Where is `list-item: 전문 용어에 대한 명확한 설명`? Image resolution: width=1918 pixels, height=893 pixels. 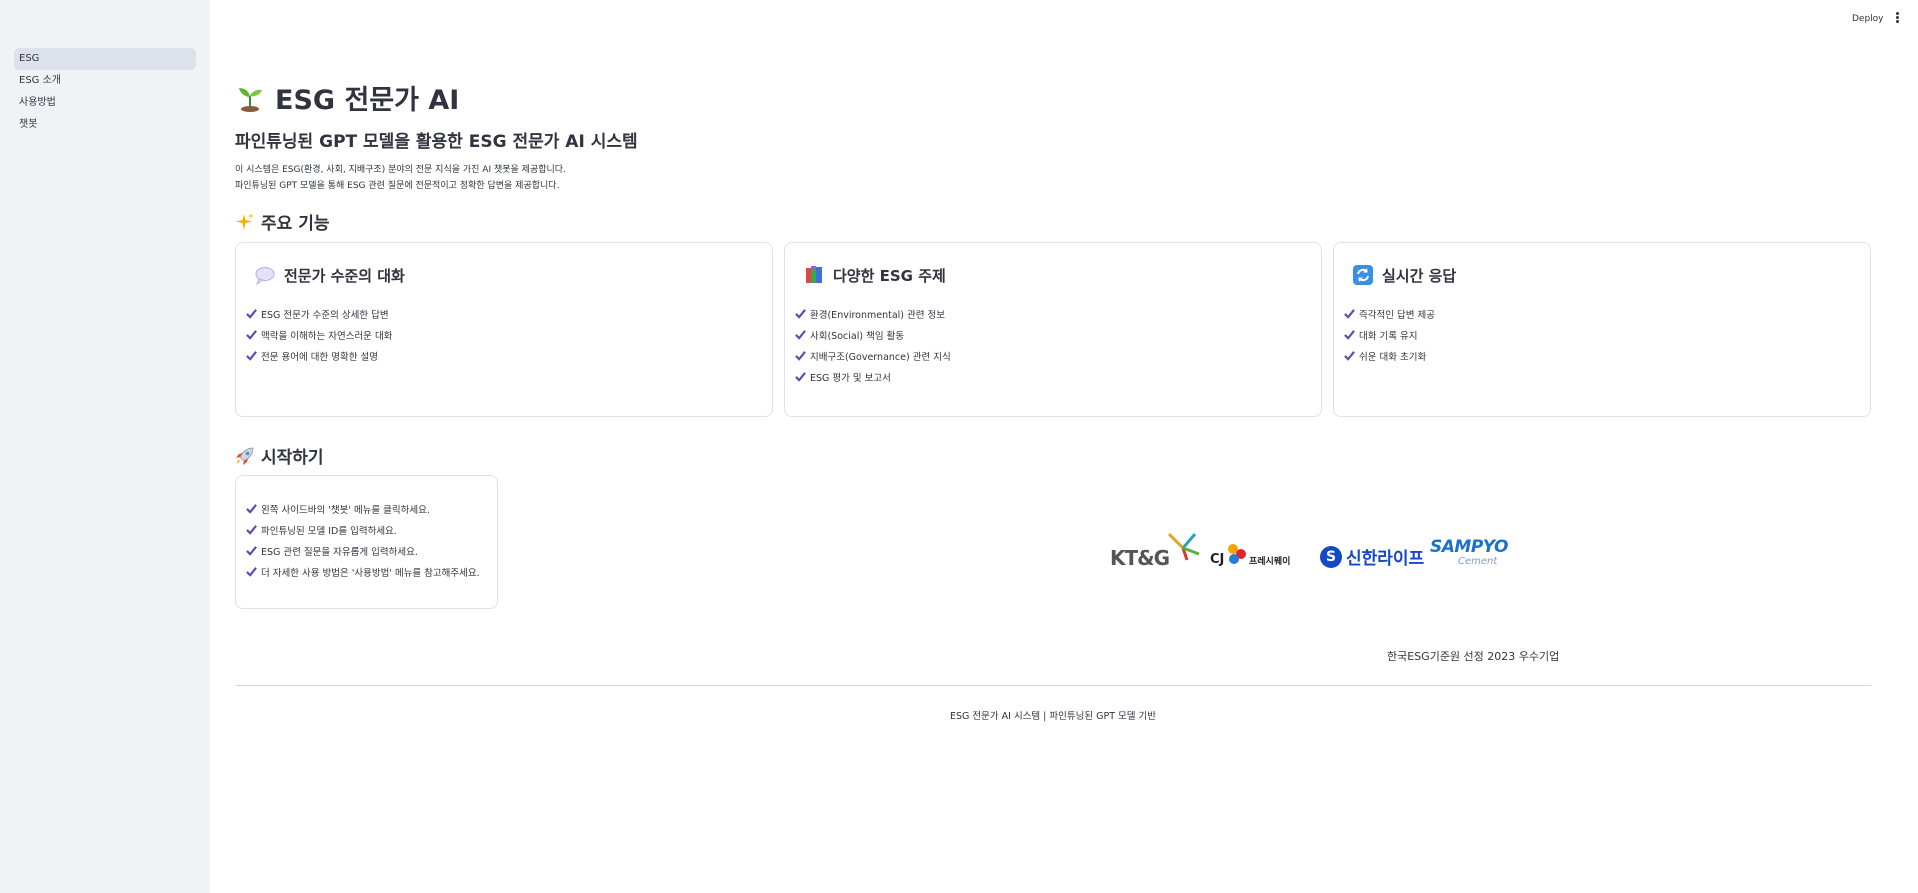
list-item: 전문 용어에 대한 명확한 설명 is located at coordinates (319, 355).